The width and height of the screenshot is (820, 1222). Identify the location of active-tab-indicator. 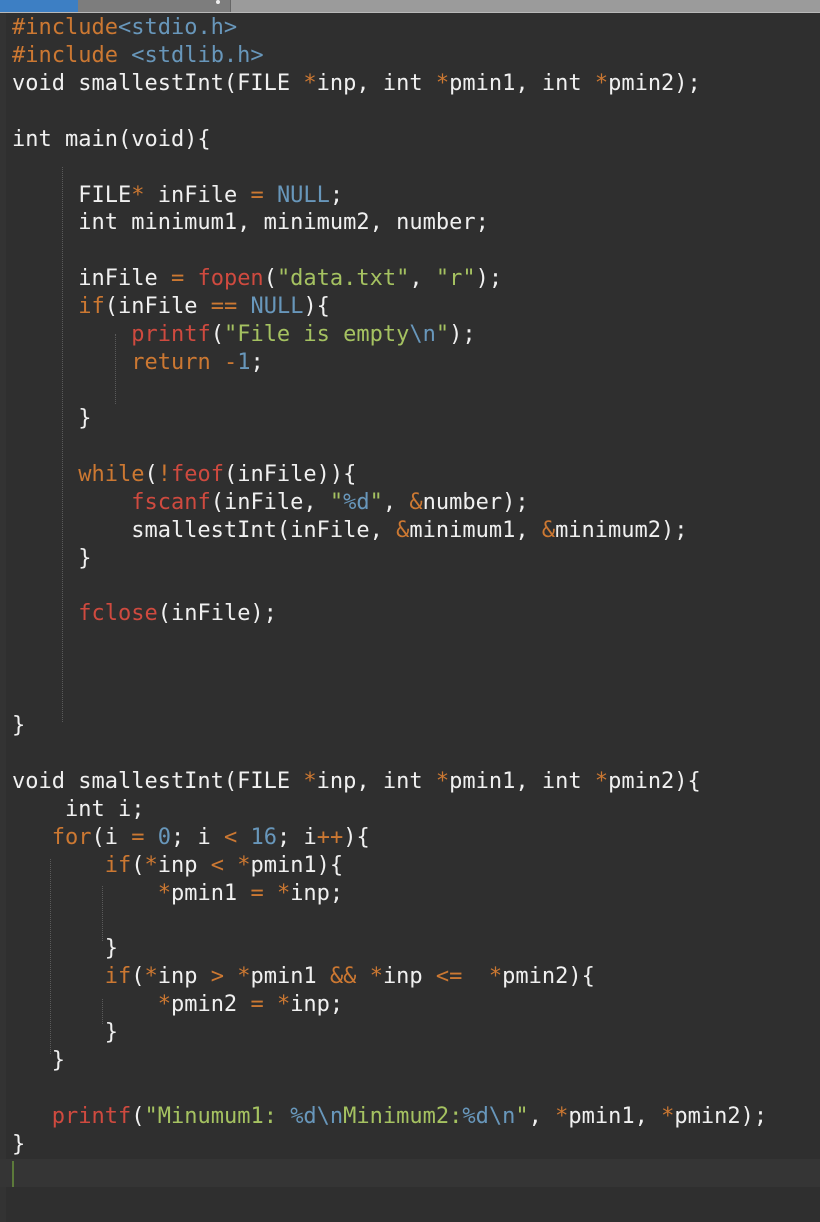
(39, 6).